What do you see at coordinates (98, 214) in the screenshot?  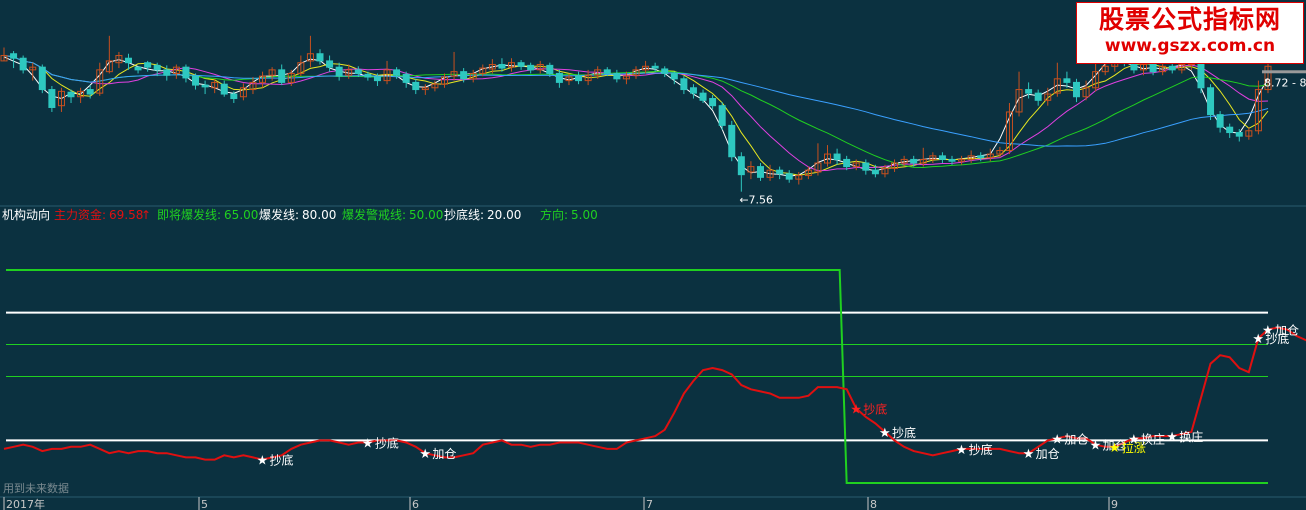 I see `legend-item: 主力资金: 69.58` at bounding box center [98, 214].